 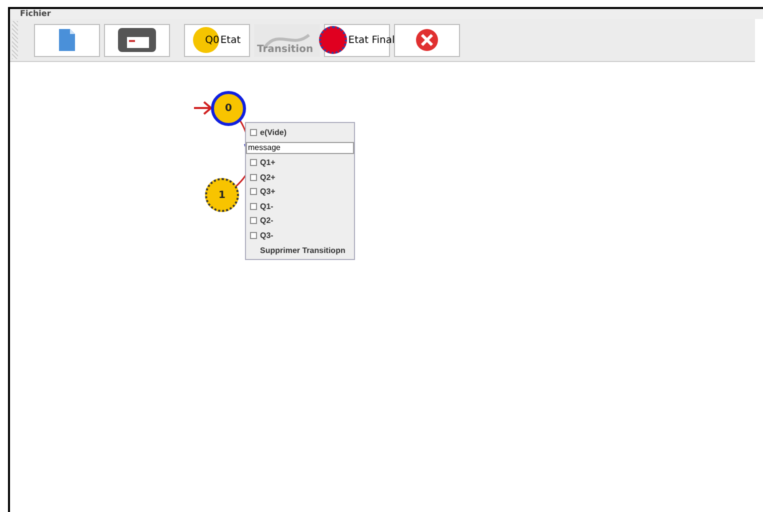 I want to click on delete-button, so click(x=427, y=40).